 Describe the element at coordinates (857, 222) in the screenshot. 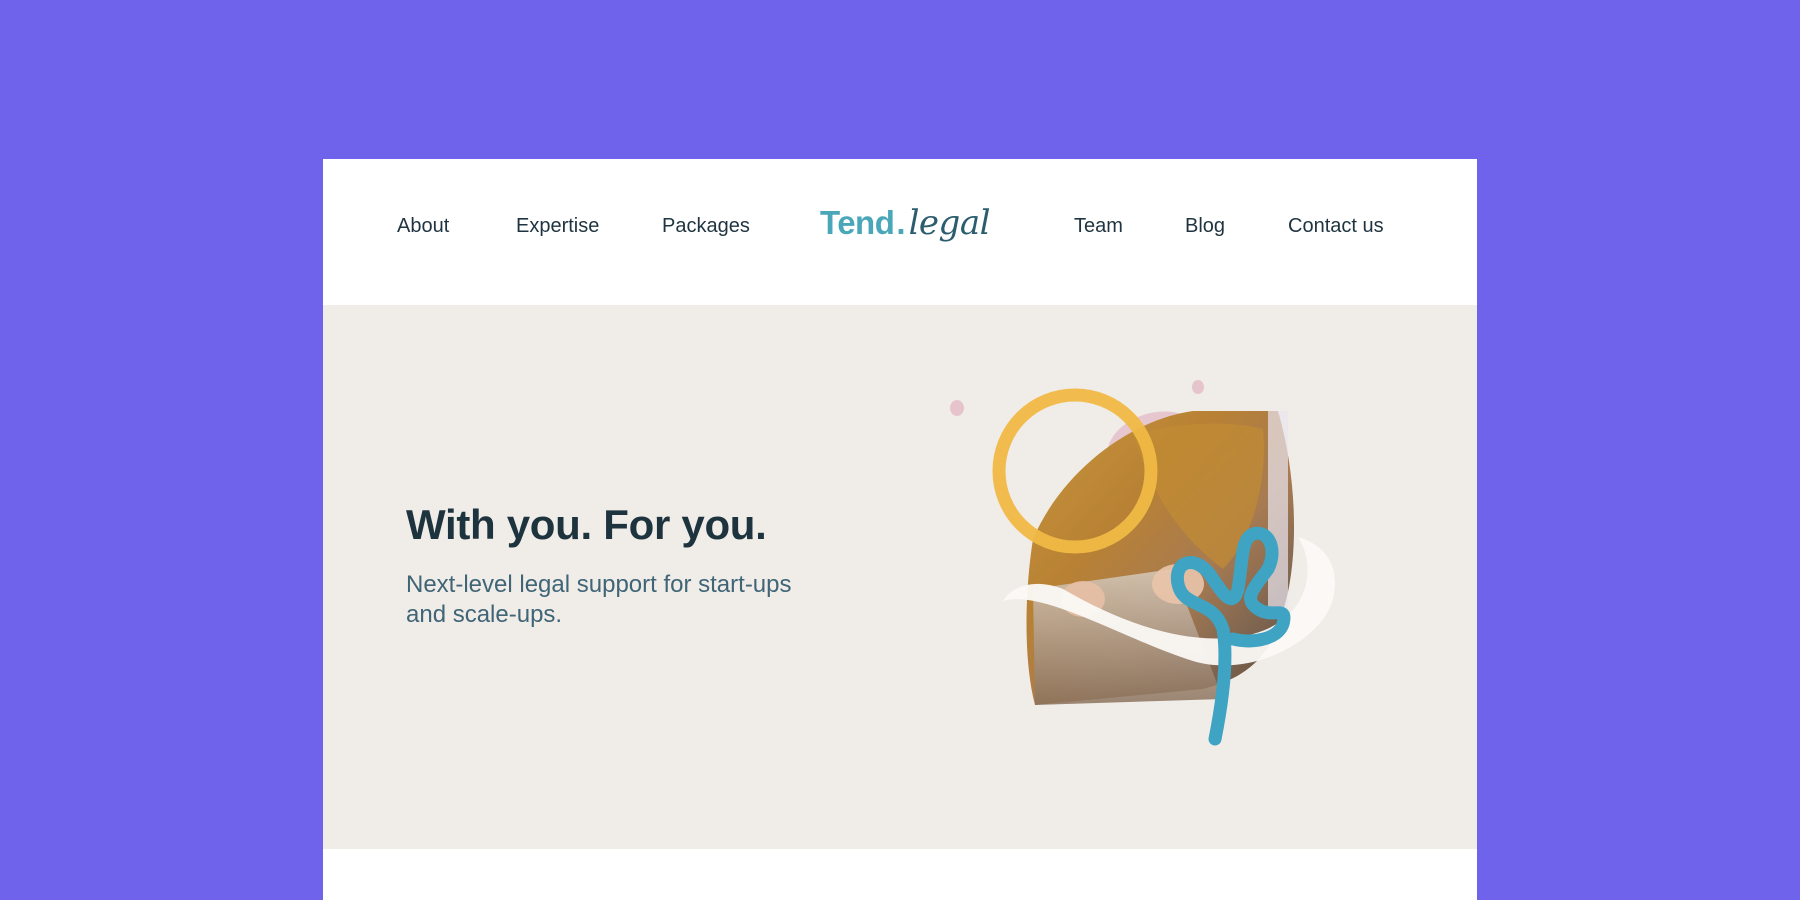

I see `logo-wordmark-tend: Tend` at that location.